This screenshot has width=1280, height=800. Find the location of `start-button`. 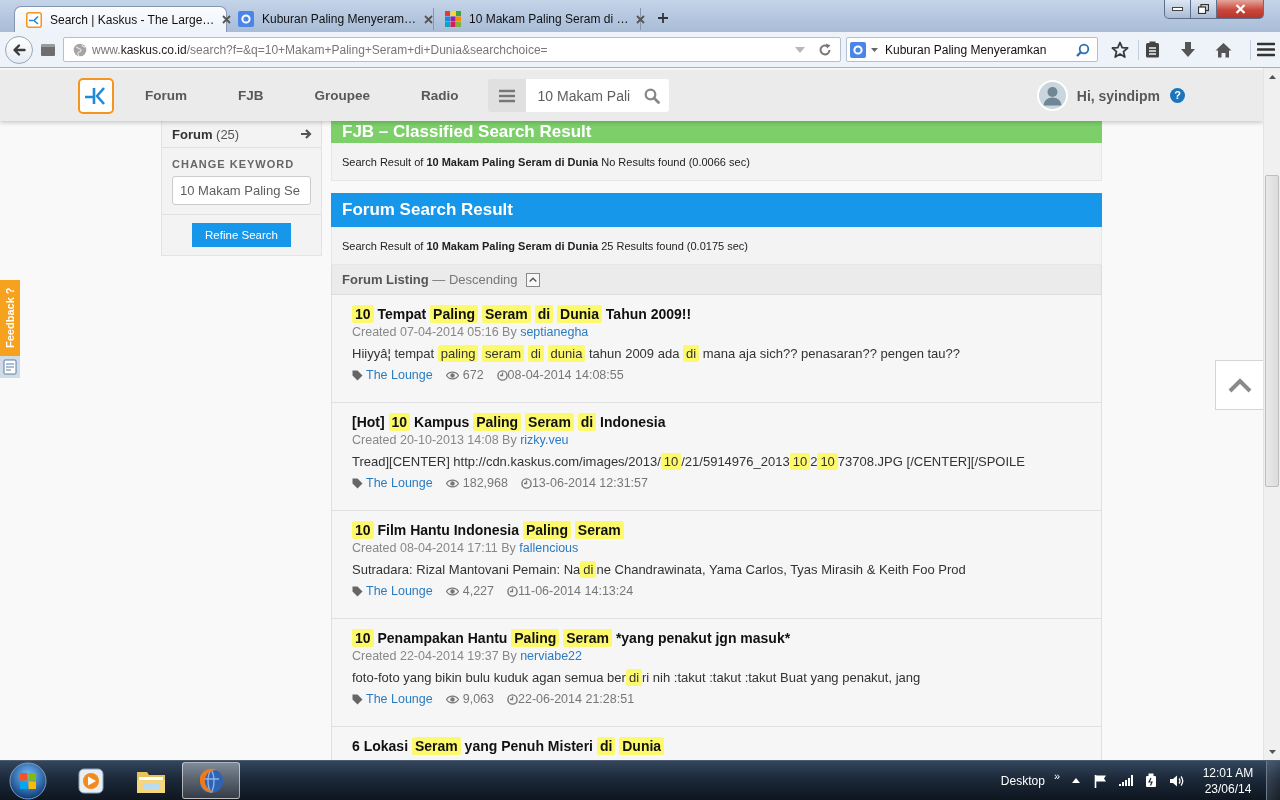

start-button is located at coordinates (28, 780).